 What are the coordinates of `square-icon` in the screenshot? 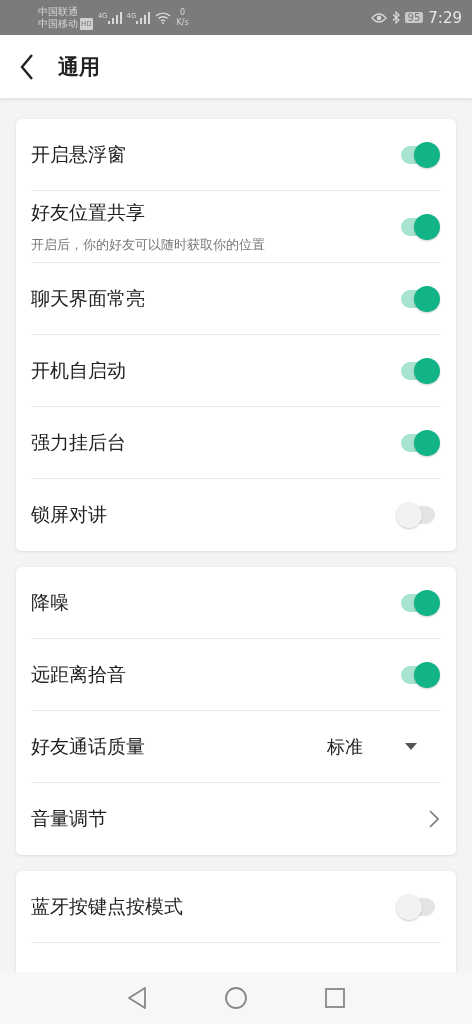 It's located at (335, 998).